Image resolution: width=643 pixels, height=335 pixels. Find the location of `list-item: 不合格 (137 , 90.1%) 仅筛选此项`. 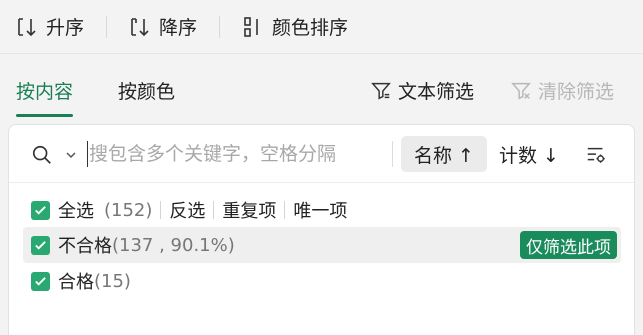

list-item: 不合格 (137 , 90.1%) 仅筛选此项 is located at coordinates (322, 245).